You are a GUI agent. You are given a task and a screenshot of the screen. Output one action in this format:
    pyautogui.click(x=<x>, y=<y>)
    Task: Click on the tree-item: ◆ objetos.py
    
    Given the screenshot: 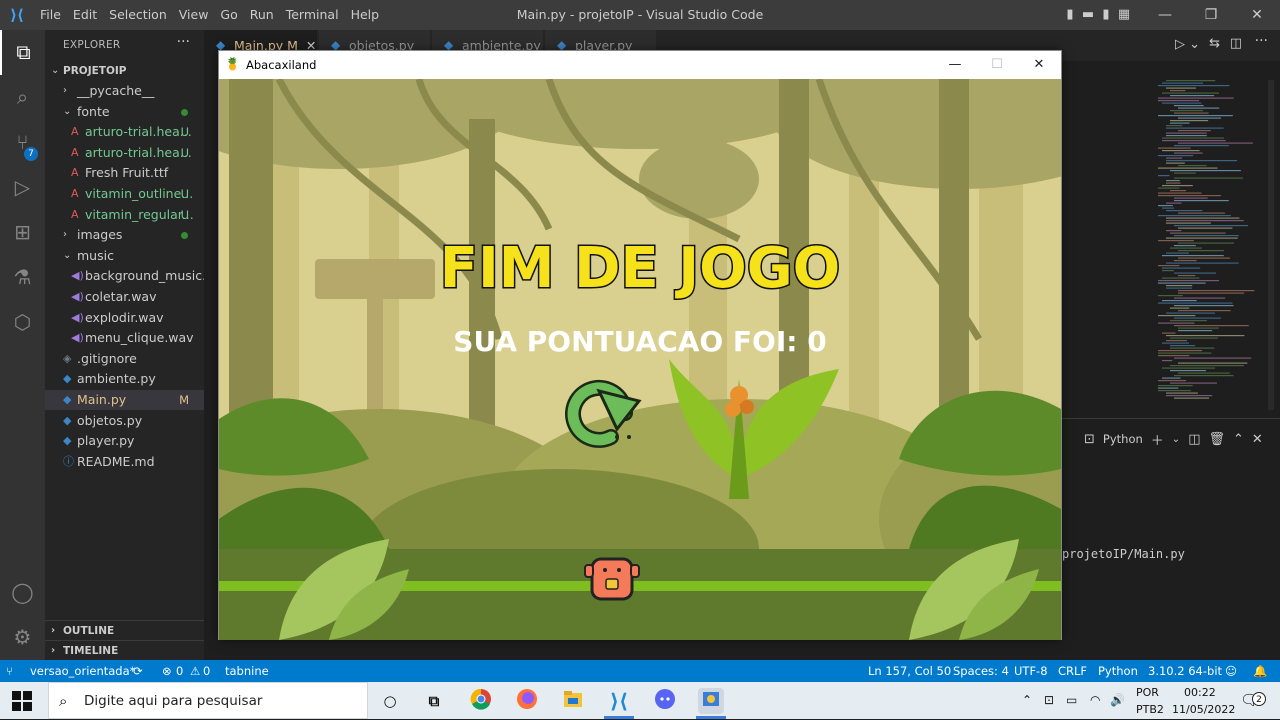 What is the action you would take?
    pyautogui.click(x=124, y=421)
    